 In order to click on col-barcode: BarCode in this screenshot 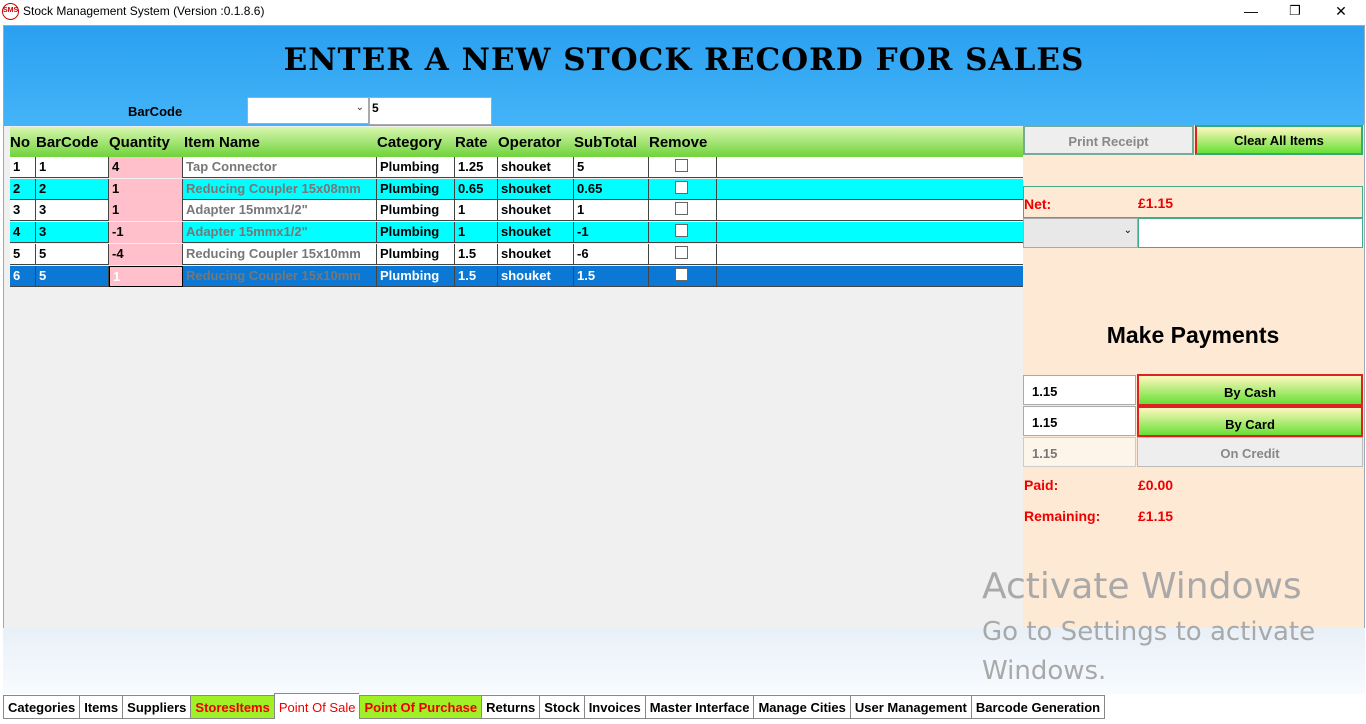, I will do `click(67, 142)`.